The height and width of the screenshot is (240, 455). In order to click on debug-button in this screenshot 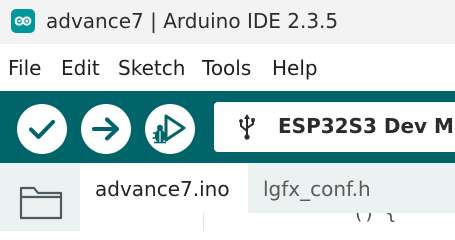, I will do `click(170, 129)`.